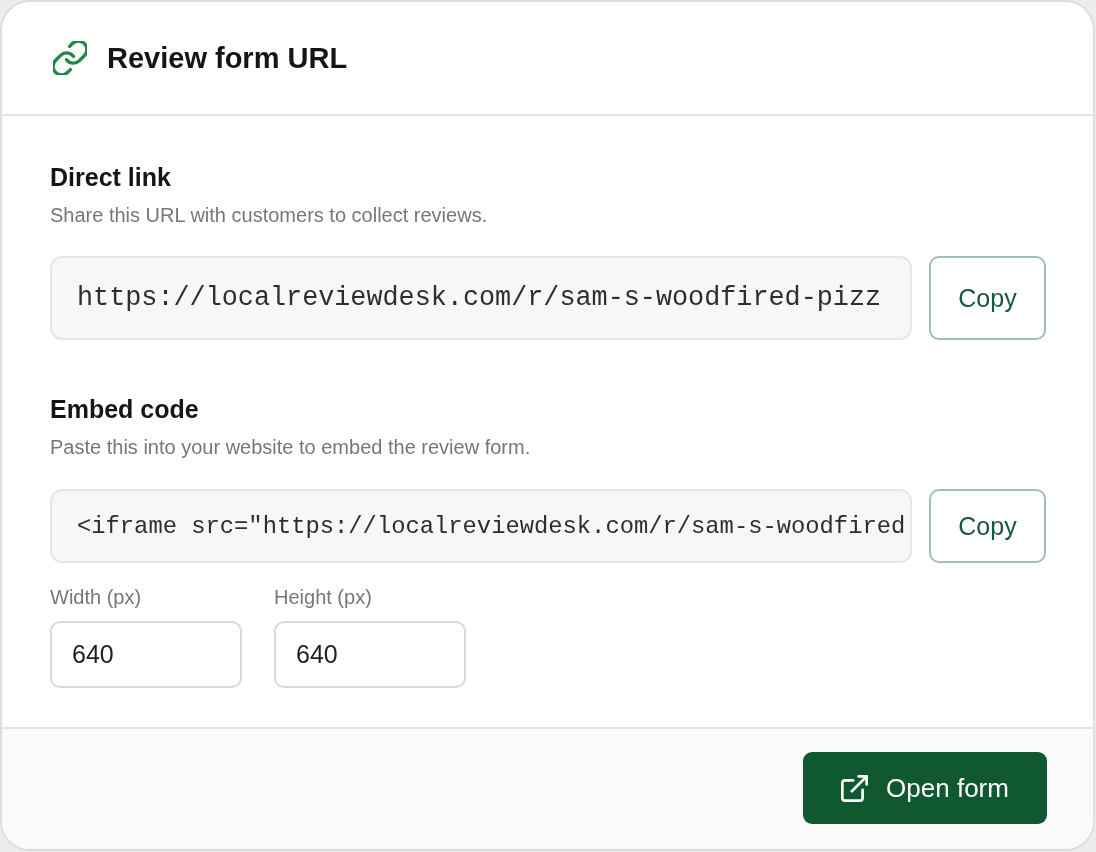 The height and width of the screenshot is (852, 1096). I want to click on section-description: Paste this into your website to embed the review form., so click(291, 447).